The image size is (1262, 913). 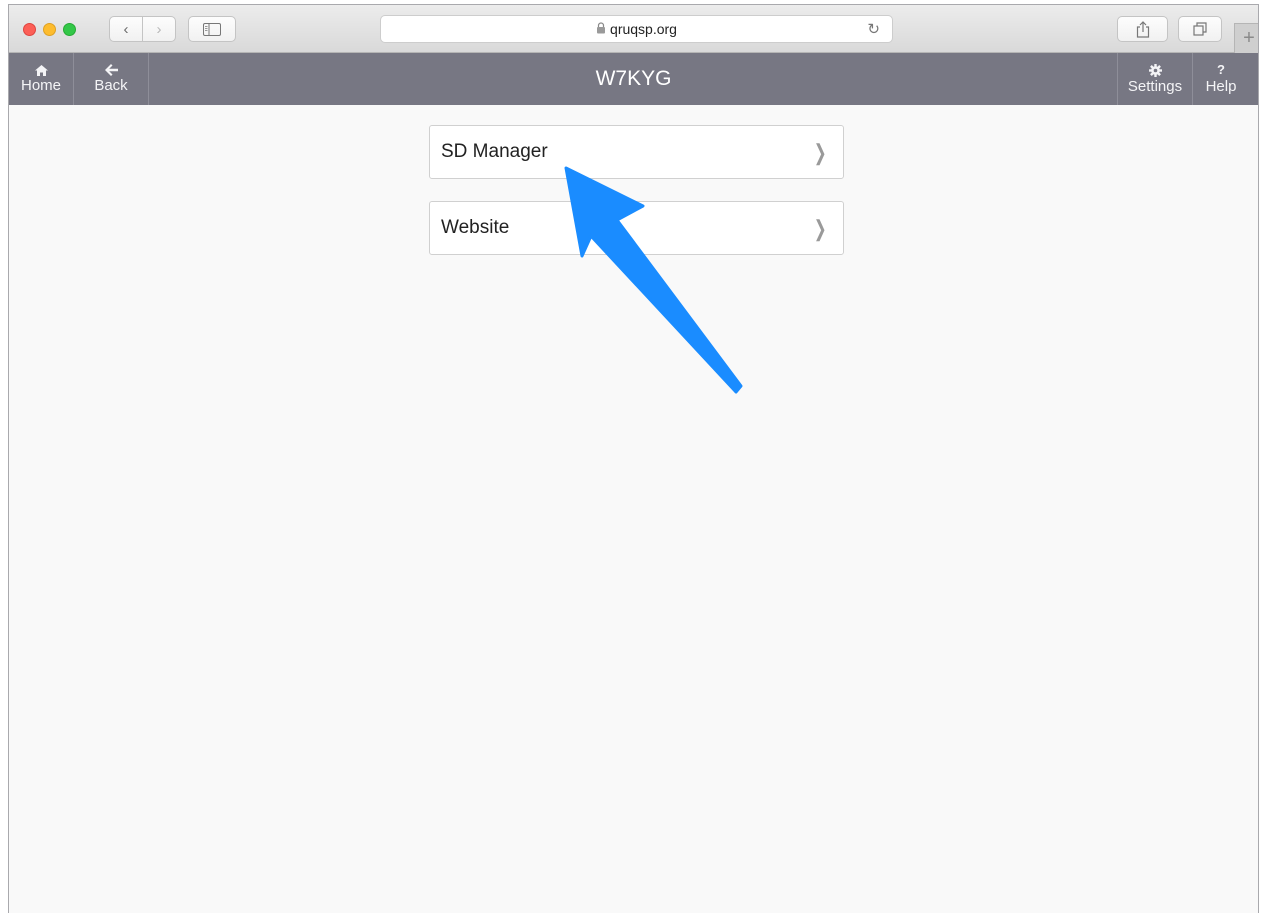 I want to click on minimize-window-button, so click(x=49, y=29).